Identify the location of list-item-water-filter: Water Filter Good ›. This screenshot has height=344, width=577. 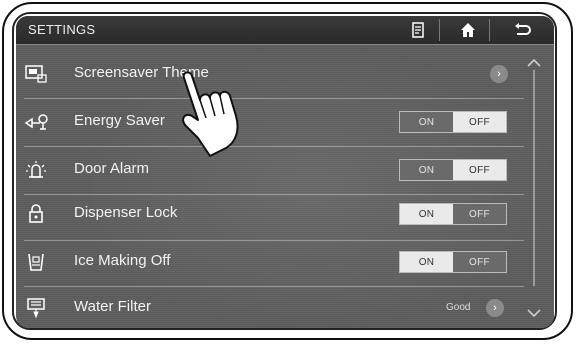
(271, 306).